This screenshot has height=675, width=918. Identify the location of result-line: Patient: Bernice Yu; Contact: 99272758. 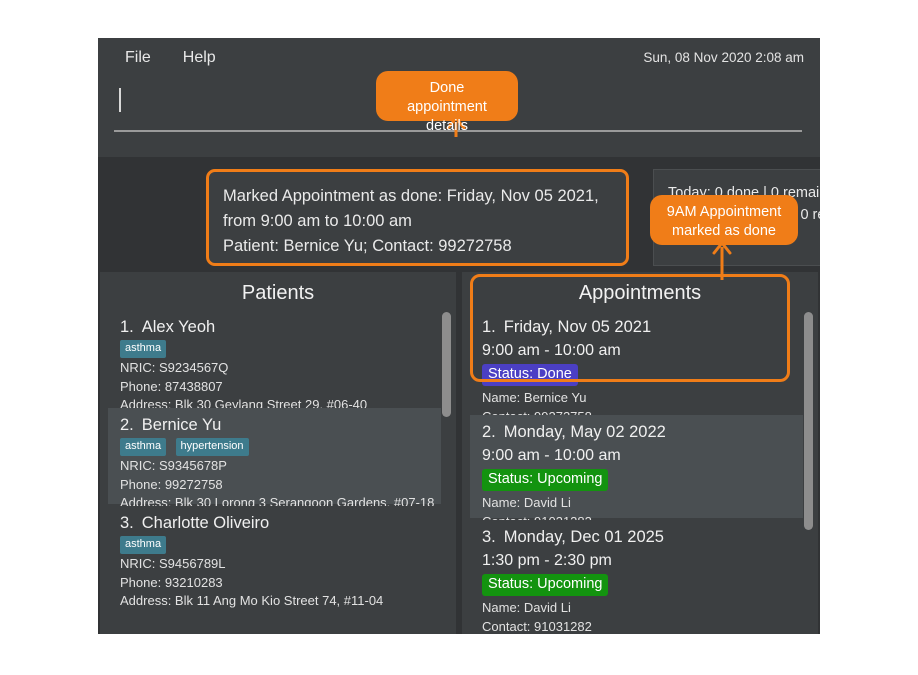
(367, 246).